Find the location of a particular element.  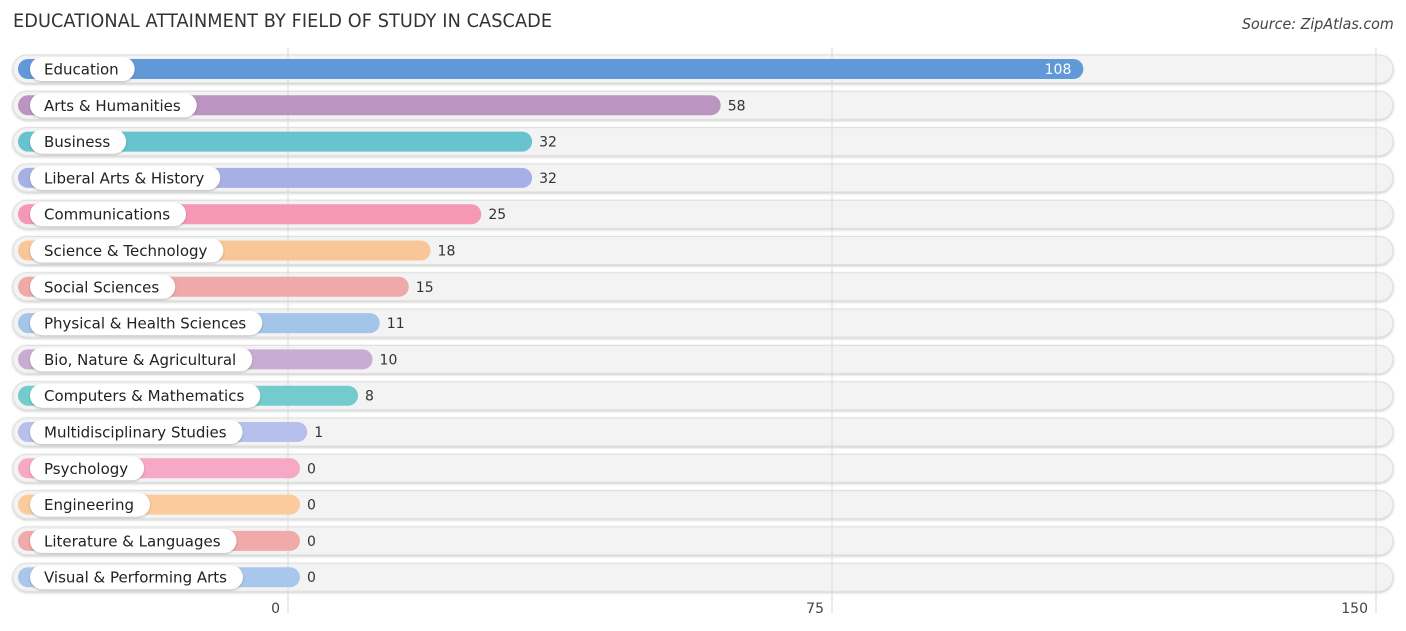

bar-group: Visual & Performing Arts 0 is located at coordinates (167, 577).